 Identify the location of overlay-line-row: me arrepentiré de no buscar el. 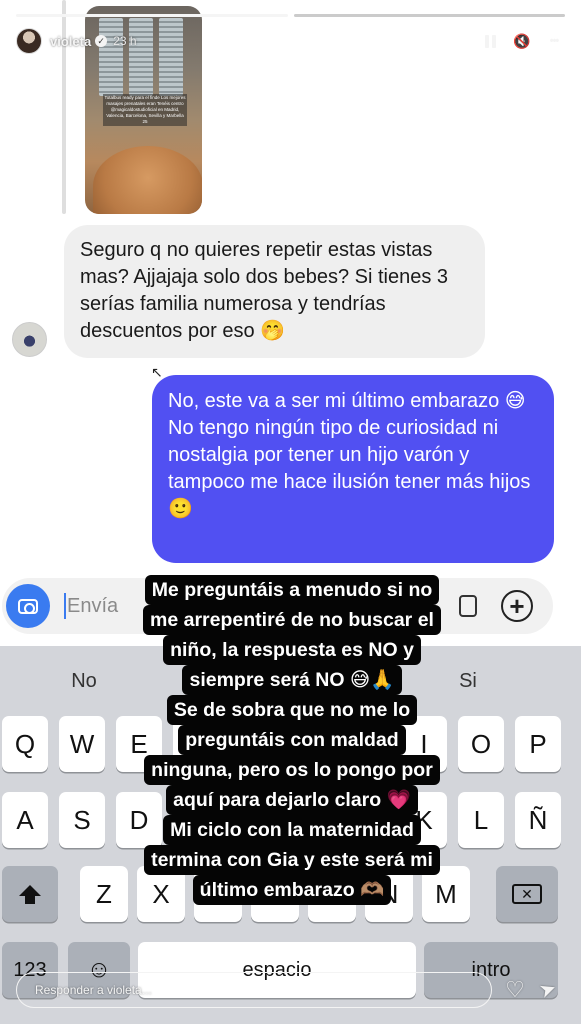
(292, 620).